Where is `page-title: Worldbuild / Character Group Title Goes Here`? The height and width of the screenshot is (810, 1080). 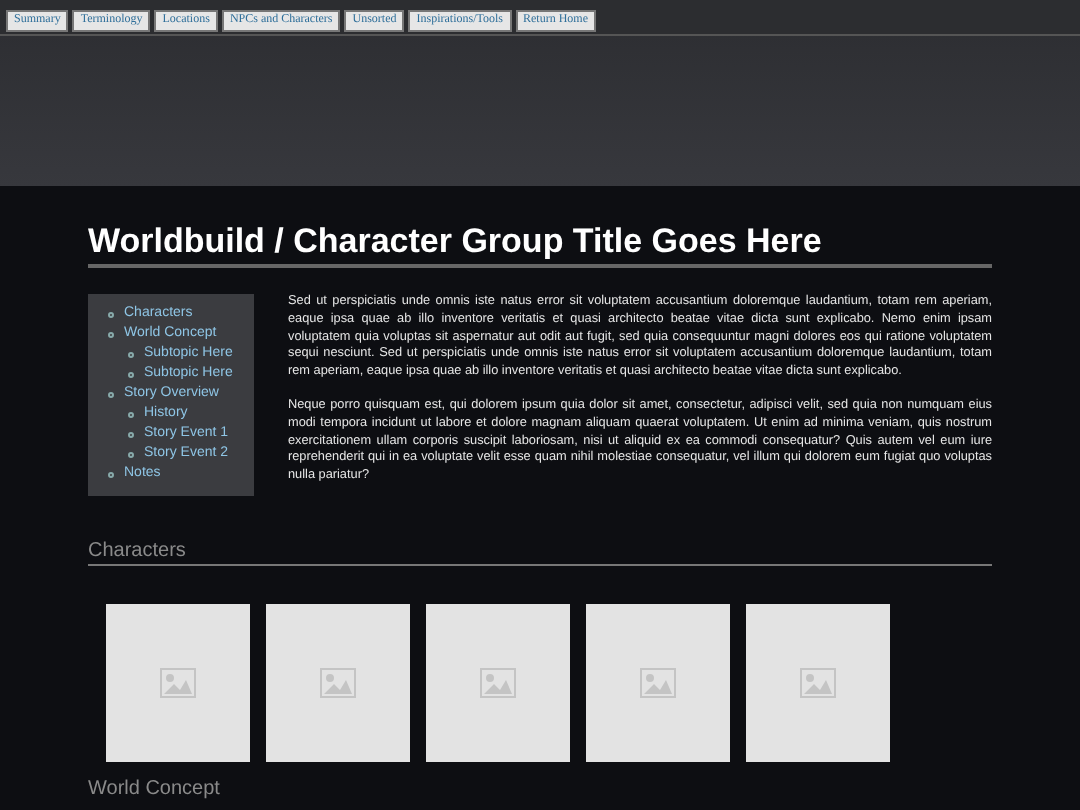
page-title: Worldbuild / Character Group Title Goes Here is located at coordinates (456, 242).